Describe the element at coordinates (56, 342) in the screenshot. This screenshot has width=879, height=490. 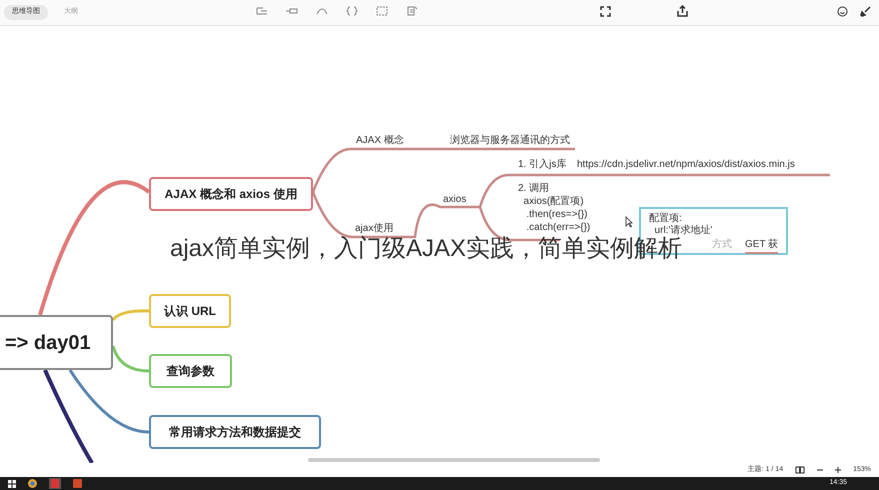
I see `central-topic: => day01` at that location.